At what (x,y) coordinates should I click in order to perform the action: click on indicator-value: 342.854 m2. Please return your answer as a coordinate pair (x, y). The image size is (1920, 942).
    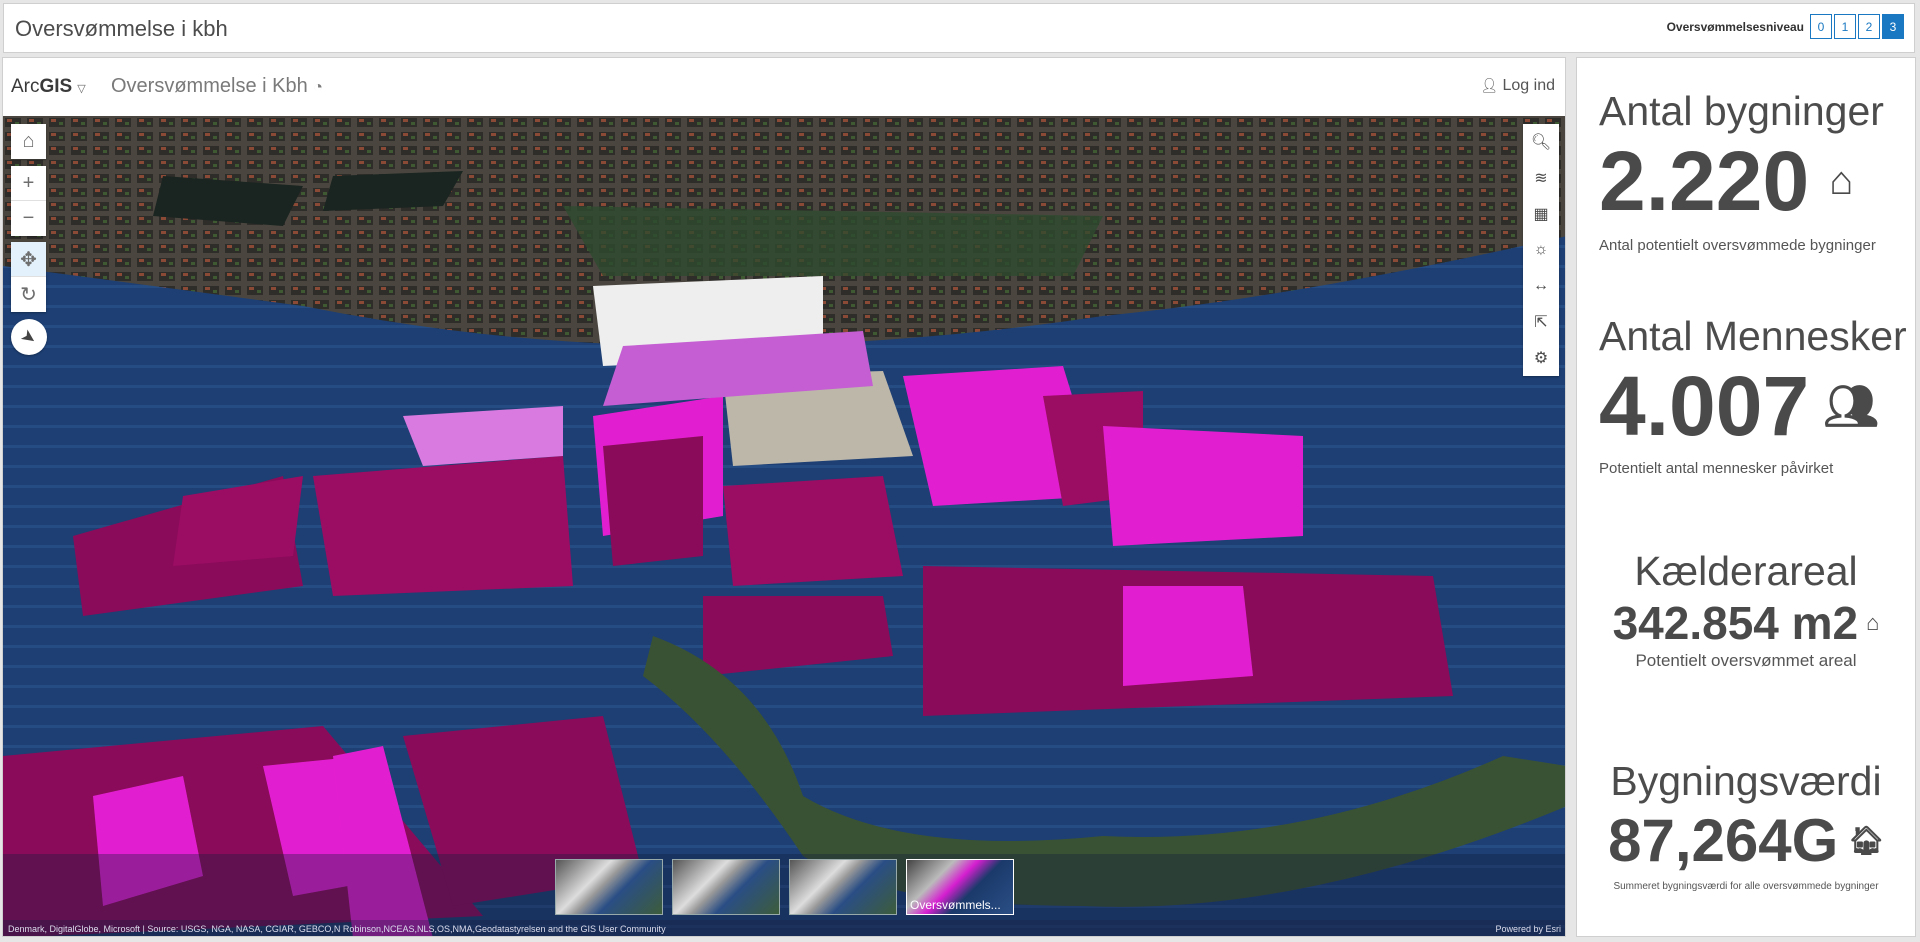
    Looking at the image, I should click on (1735, 623).